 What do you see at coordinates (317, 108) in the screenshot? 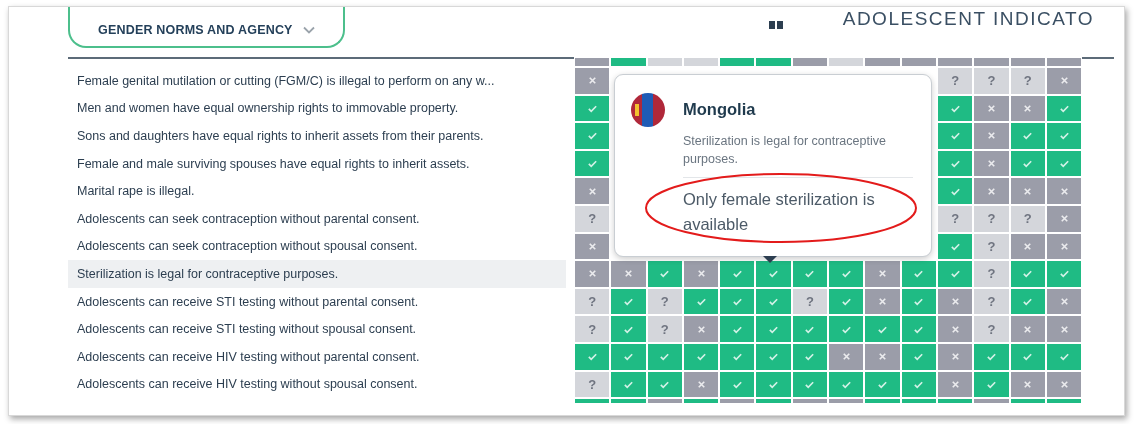
I see `indicator-label: Men and women have equal ownership rights to immovable property.` at bounding box center [317, 108].